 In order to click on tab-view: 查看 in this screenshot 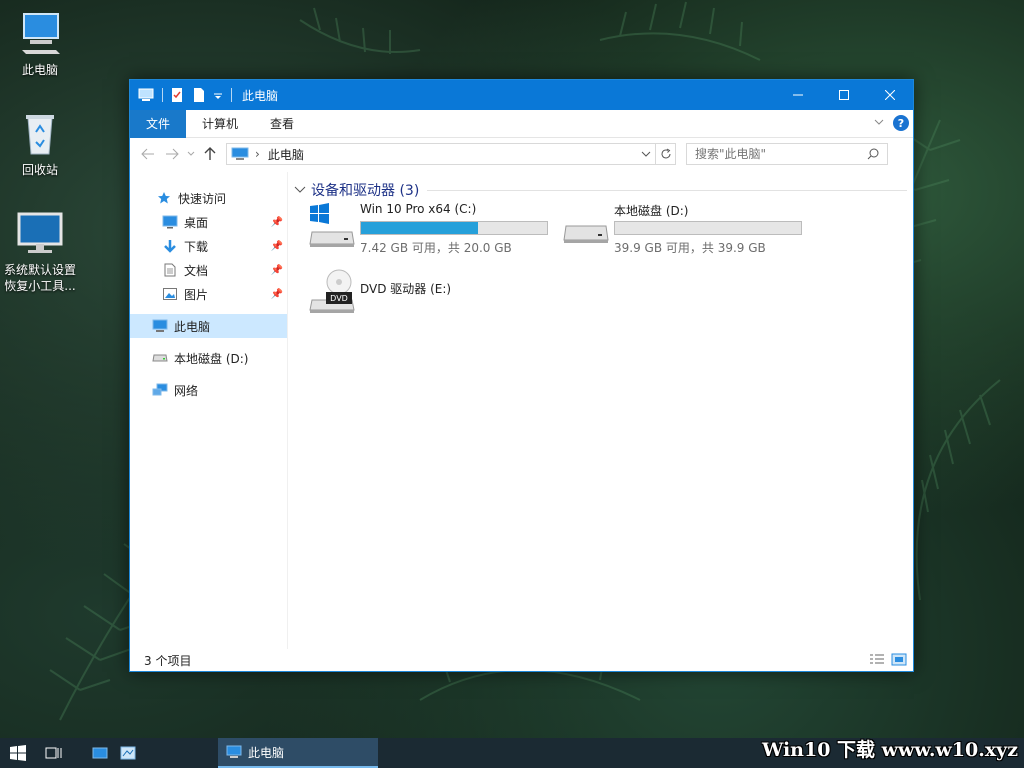, I will do `click(282, 124)`.